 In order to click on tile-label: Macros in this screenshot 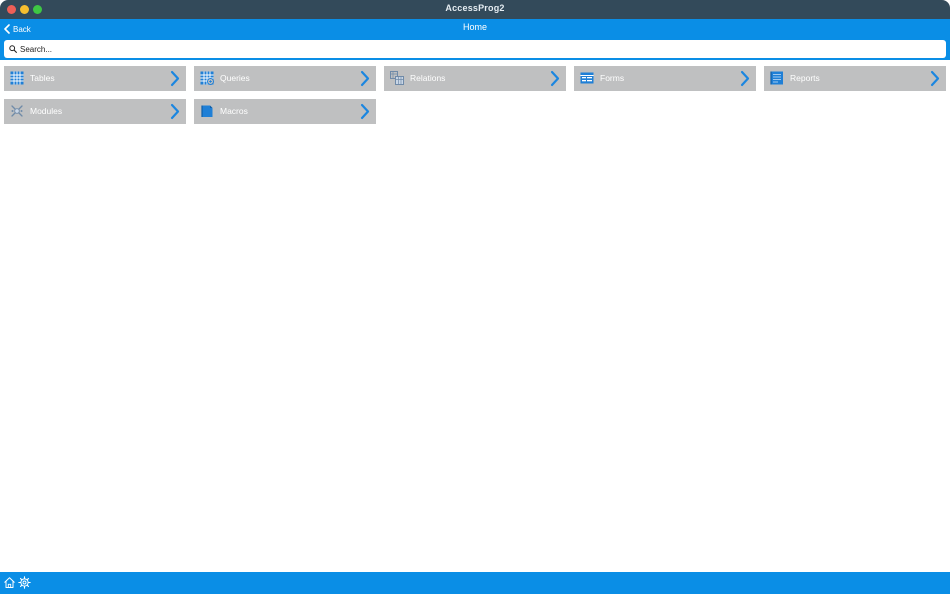, I will do `click(234, 111)`.